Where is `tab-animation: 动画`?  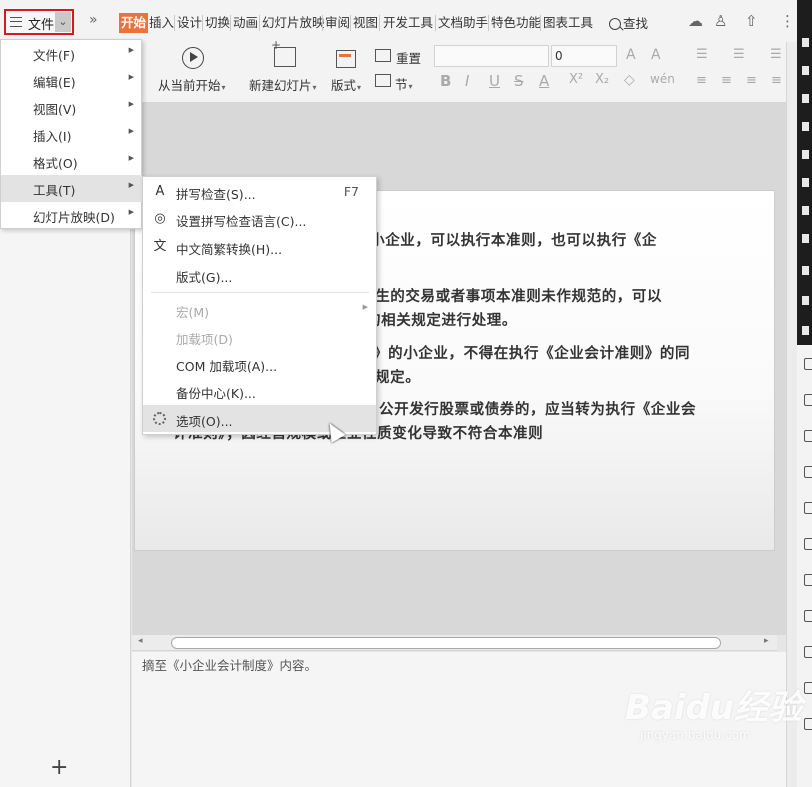
tab-animation: 动画 is located at coordinates (245, 23).